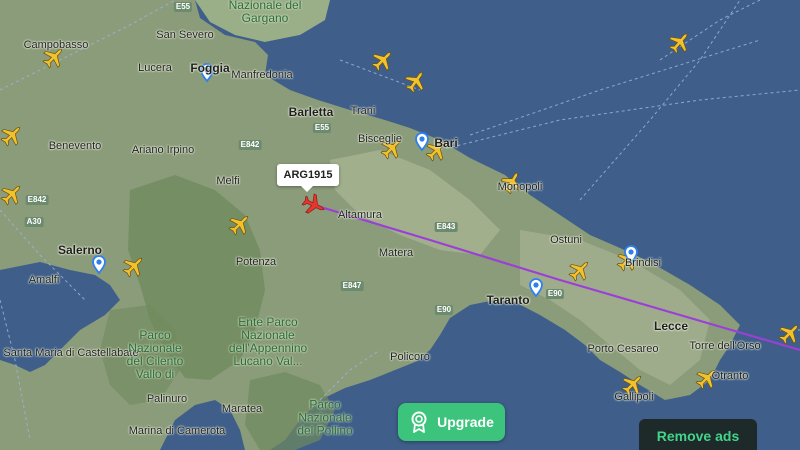 The image size is (800, 450). I want to click on road-shield: E843, so click(446, 227).